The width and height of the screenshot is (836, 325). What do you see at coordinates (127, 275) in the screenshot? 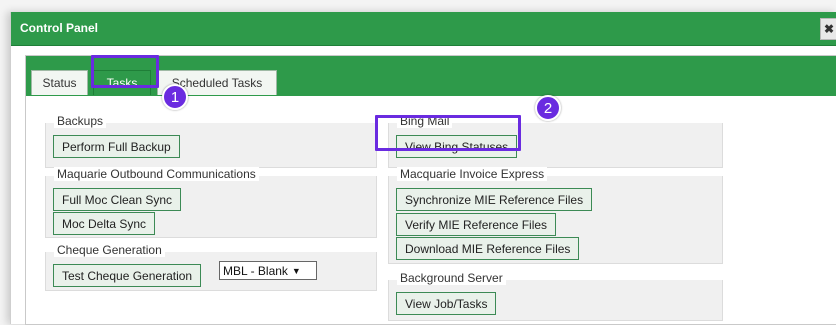
I see `test-cheque-generation-button: Test Cheque Generation` at bounding box center [127, 275].